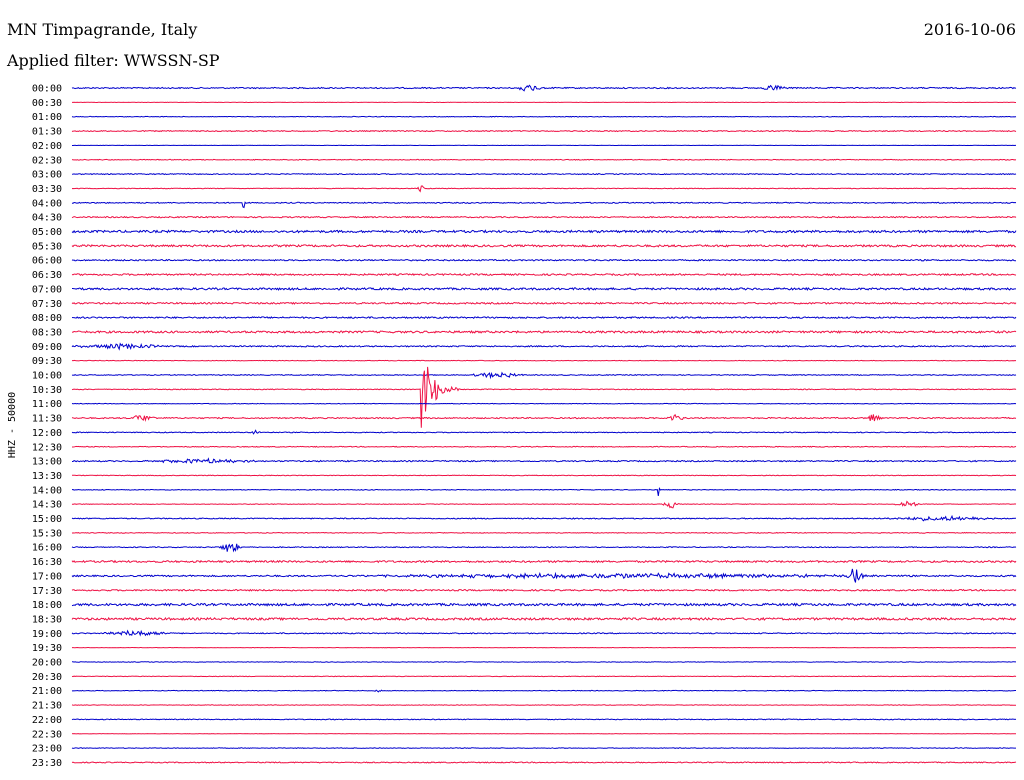 The width and height of the screenshot is (1024, 780). I want to click on time-tick-label: 10:00, so click(47, 376).